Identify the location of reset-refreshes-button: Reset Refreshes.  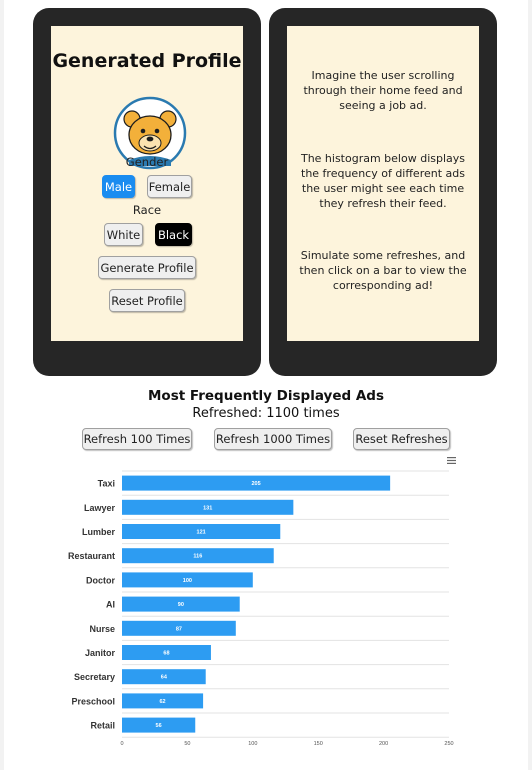
(401, 439).